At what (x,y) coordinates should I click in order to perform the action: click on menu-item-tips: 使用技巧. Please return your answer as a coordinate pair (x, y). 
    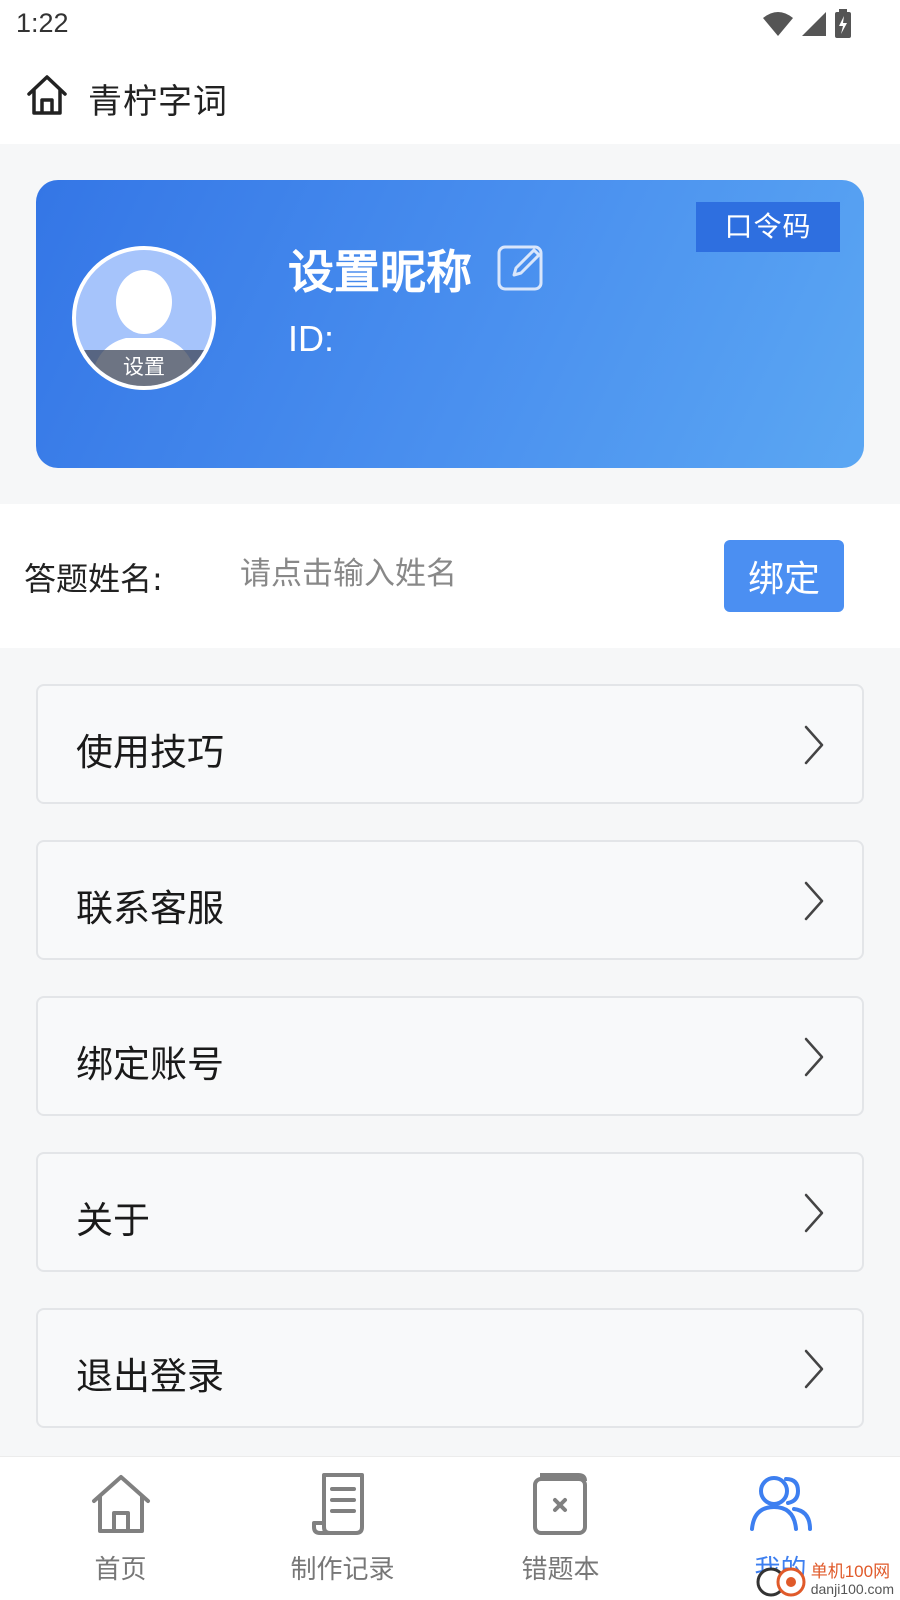
    Looking at the image, I should click on (450, 744).